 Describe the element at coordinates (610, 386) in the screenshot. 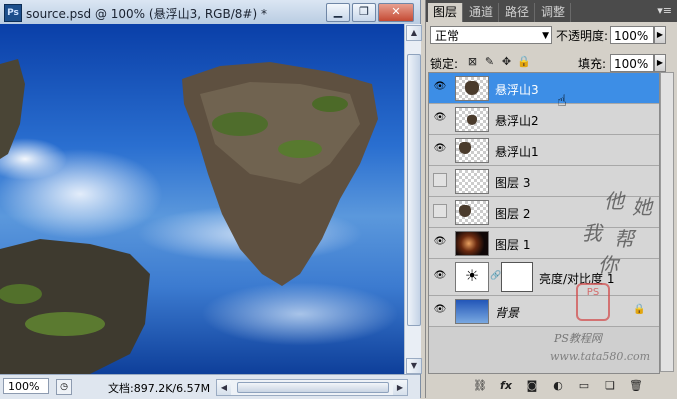

I see `new-layer-icon: ❏` at that location.